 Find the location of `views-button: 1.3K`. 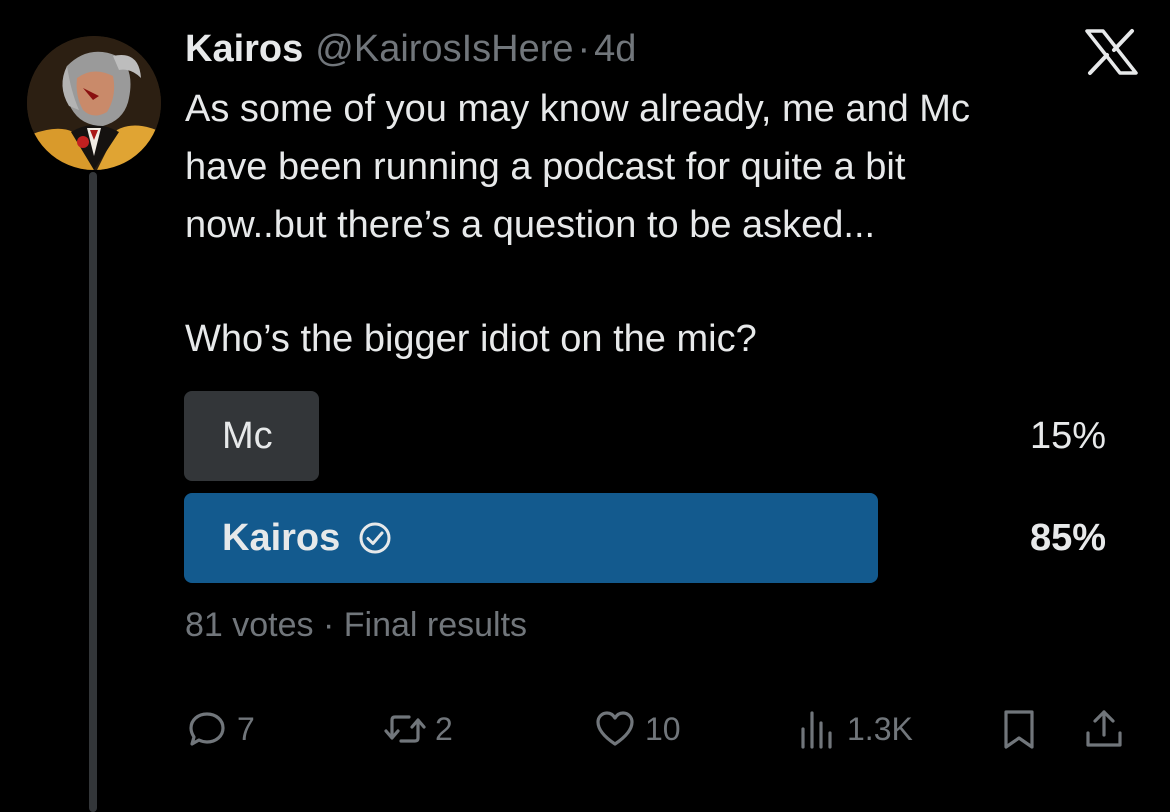

views-button: 1.3K is located at coordinates (854, 729).